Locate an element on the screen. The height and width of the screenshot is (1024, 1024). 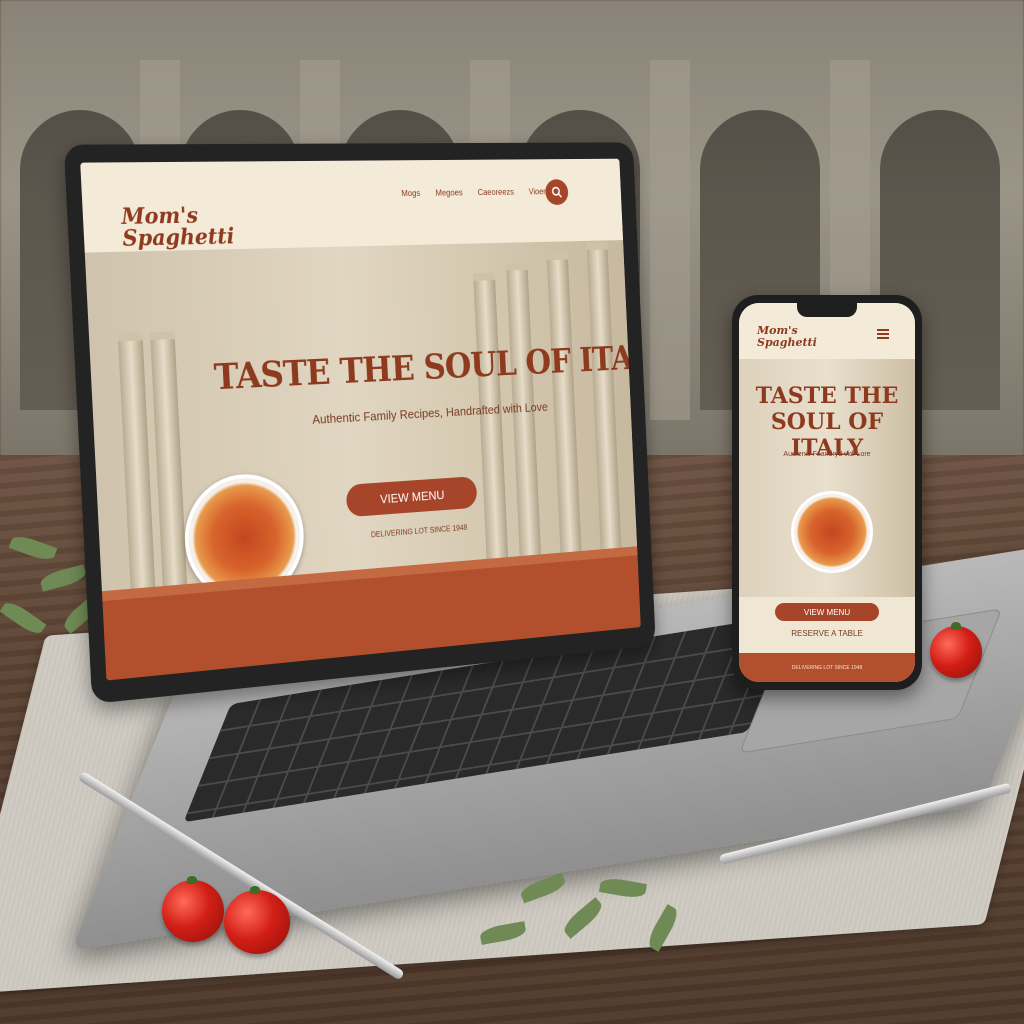
reserve-table-link: RESERVE A TABLE is located at coordinates (827, 633).